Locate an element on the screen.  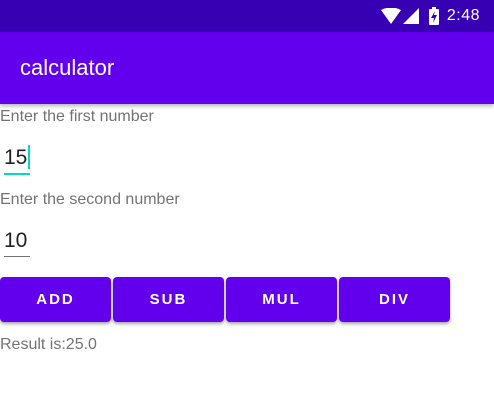
div-button: DIV is located at coordinates (394, 299).